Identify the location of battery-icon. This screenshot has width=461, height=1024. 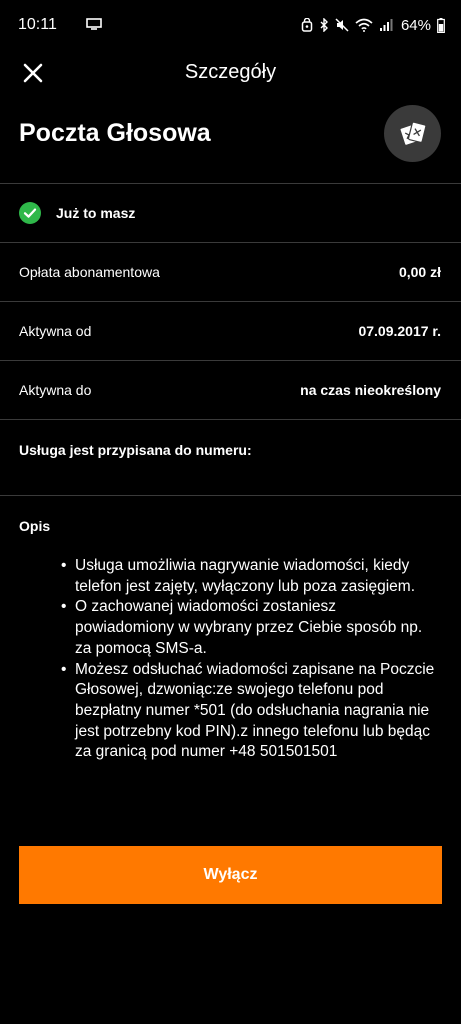
(441, 25).